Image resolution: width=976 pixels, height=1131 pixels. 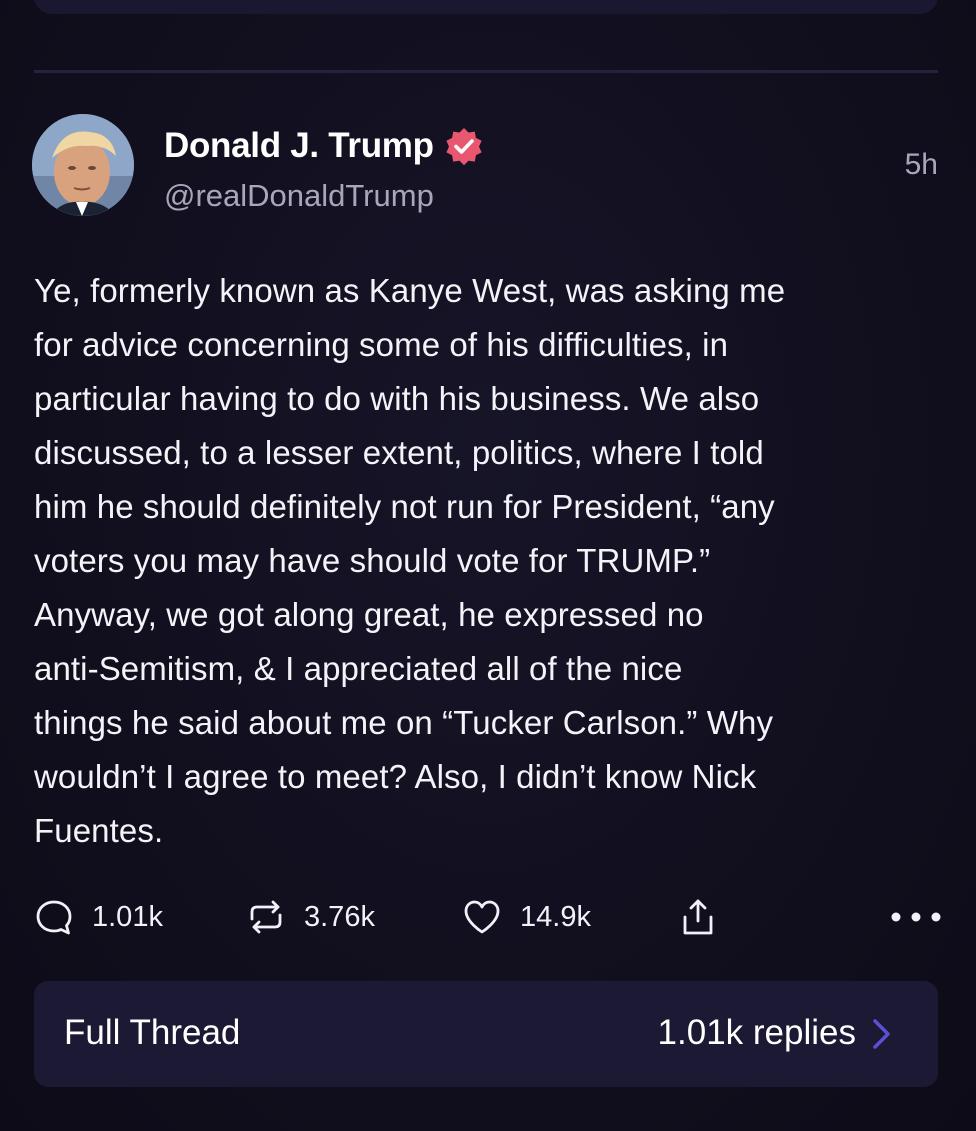 What do you see at coordinates (127, 916) in the screenshot?
I see `reply-count: 1.01k` at bounding box center [127, 916].